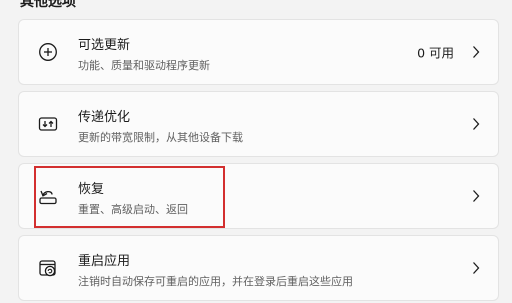 The width and height of the screenshot is (512, 303). I want to click on restart-apps-icon, so click(48, 268).